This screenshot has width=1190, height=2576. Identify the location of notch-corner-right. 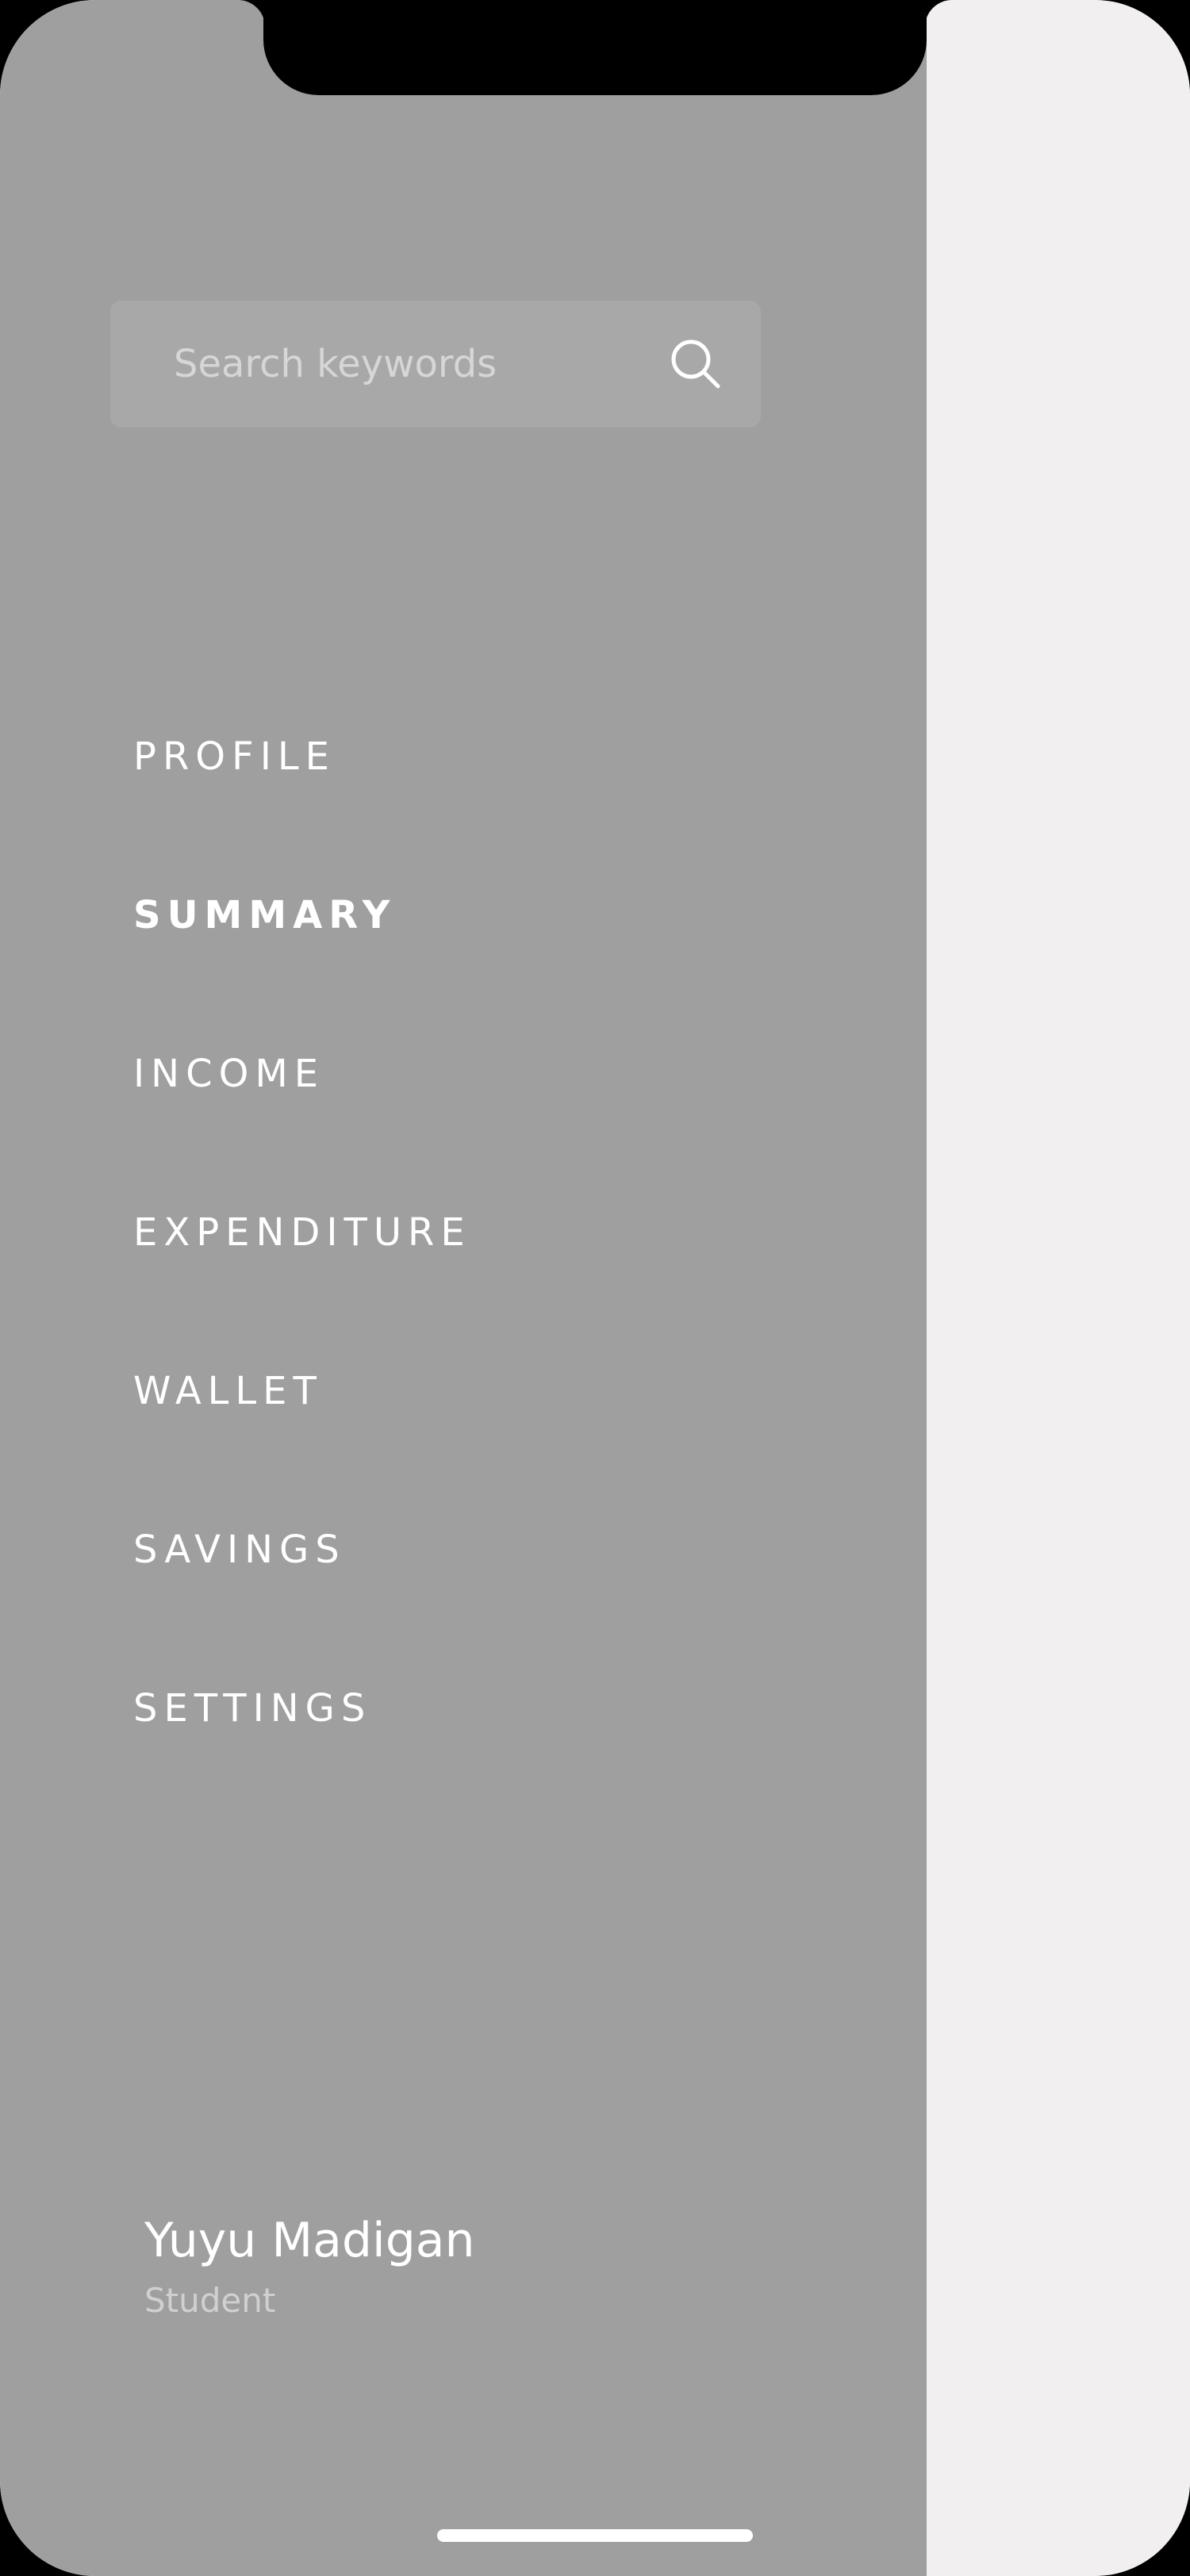
(938, 14).